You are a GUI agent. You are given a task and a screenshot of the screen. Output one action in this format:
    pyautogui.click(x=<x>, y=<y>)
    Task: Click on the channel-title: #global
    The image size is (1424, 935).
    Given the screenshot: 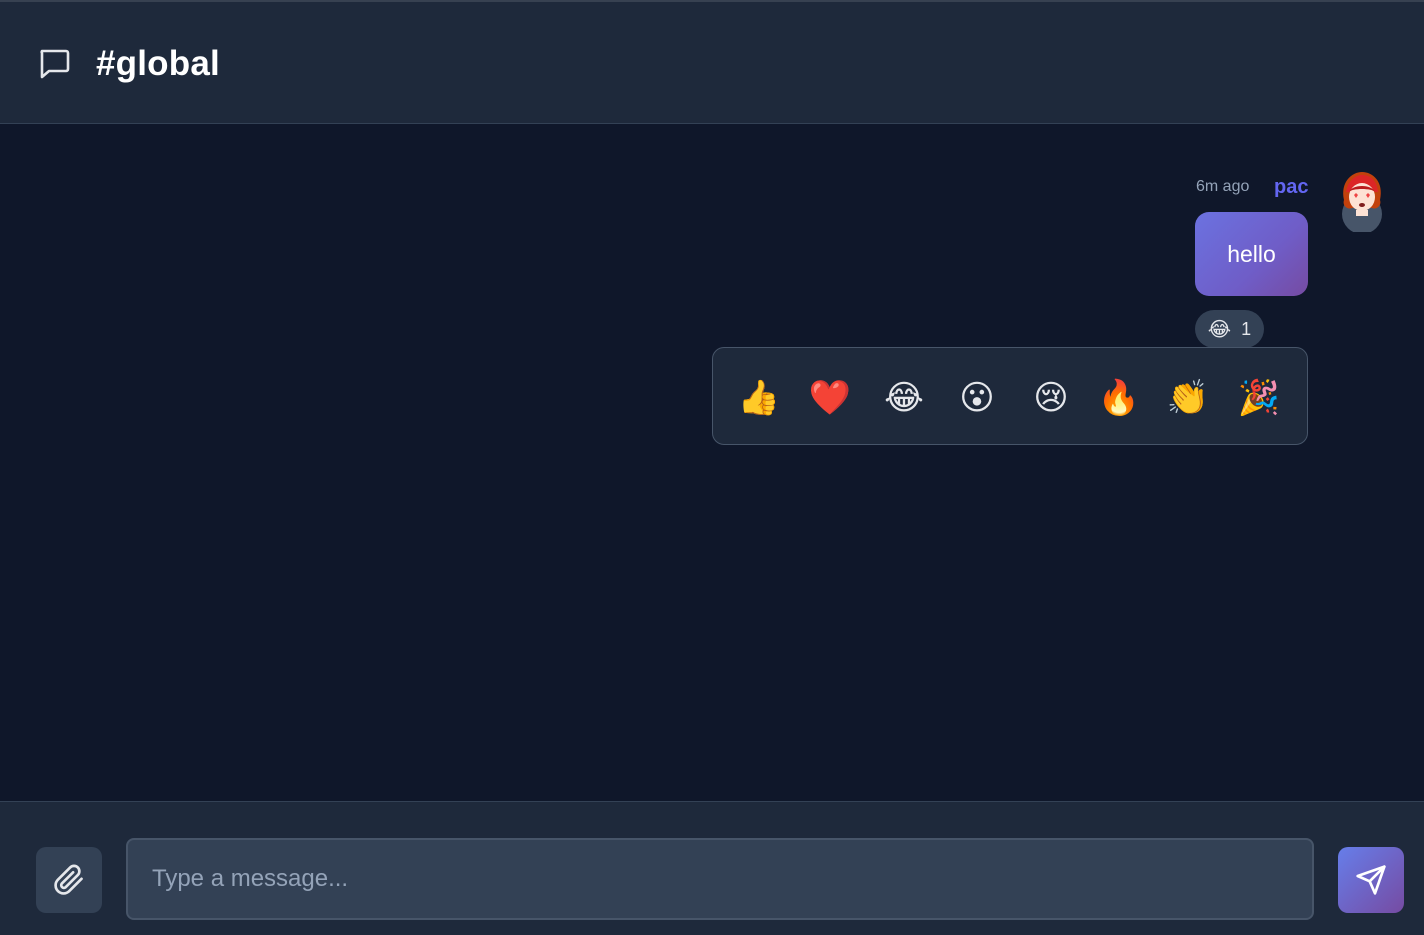 What is the action you would take?
    pyautogui.click(x=158, y=63)
    